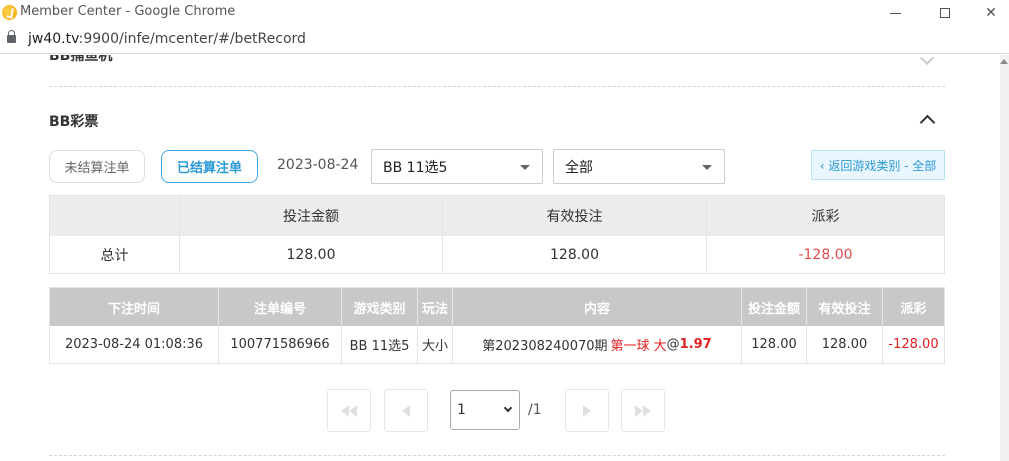  What do you see at coordinates (435, 344) in the screenshot?
I see `cell-play: 大小` at bounding box center [435, 344].